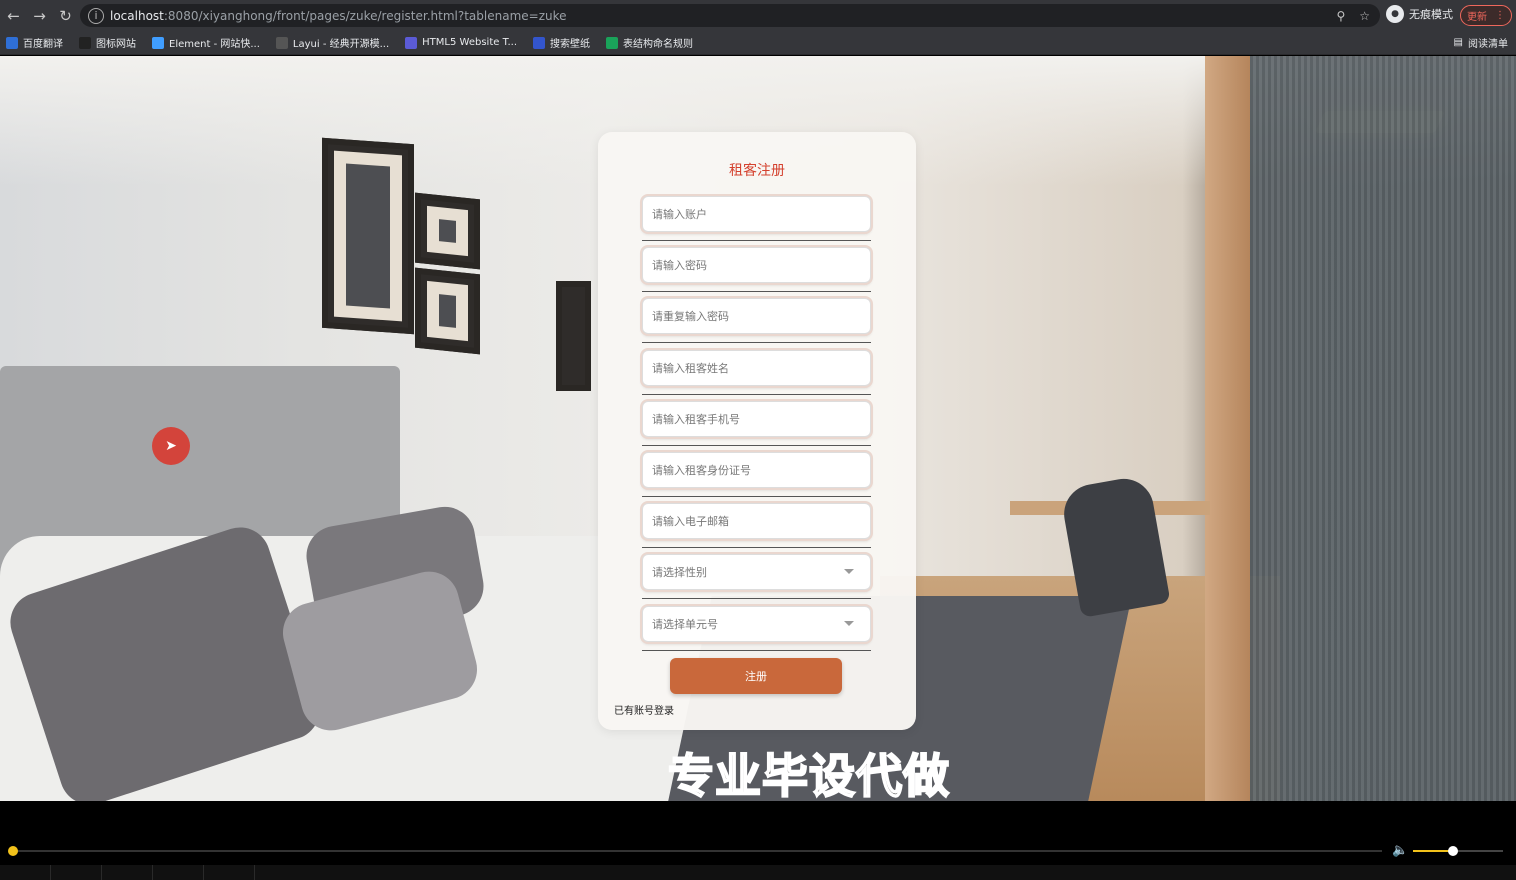 This screenshot has height=880, width=1516. Describe the element at coordinates (701, 470) in the screenshot. I see `field-placeholder: 请输入租客身份证号` at that location.